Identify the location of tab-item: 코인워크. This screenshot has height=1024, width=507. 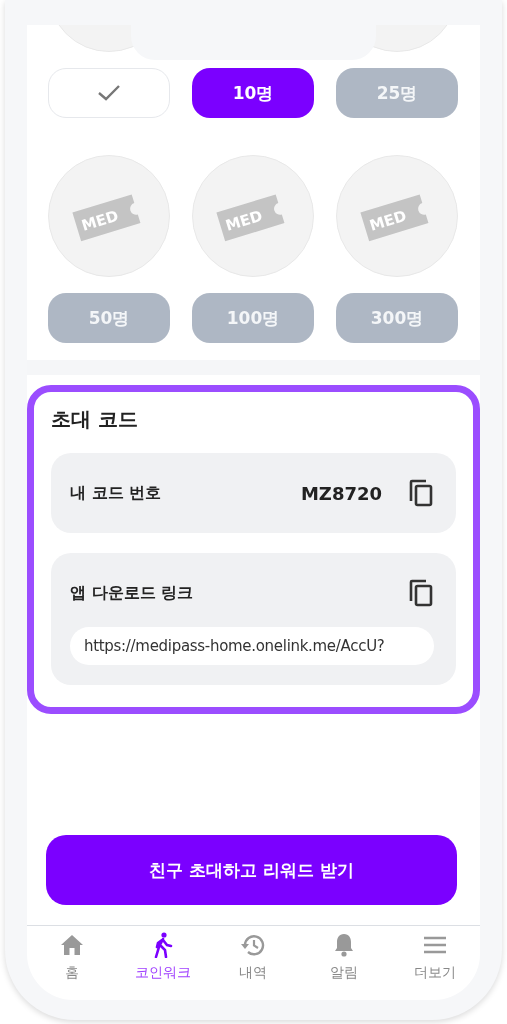
(163, 966).